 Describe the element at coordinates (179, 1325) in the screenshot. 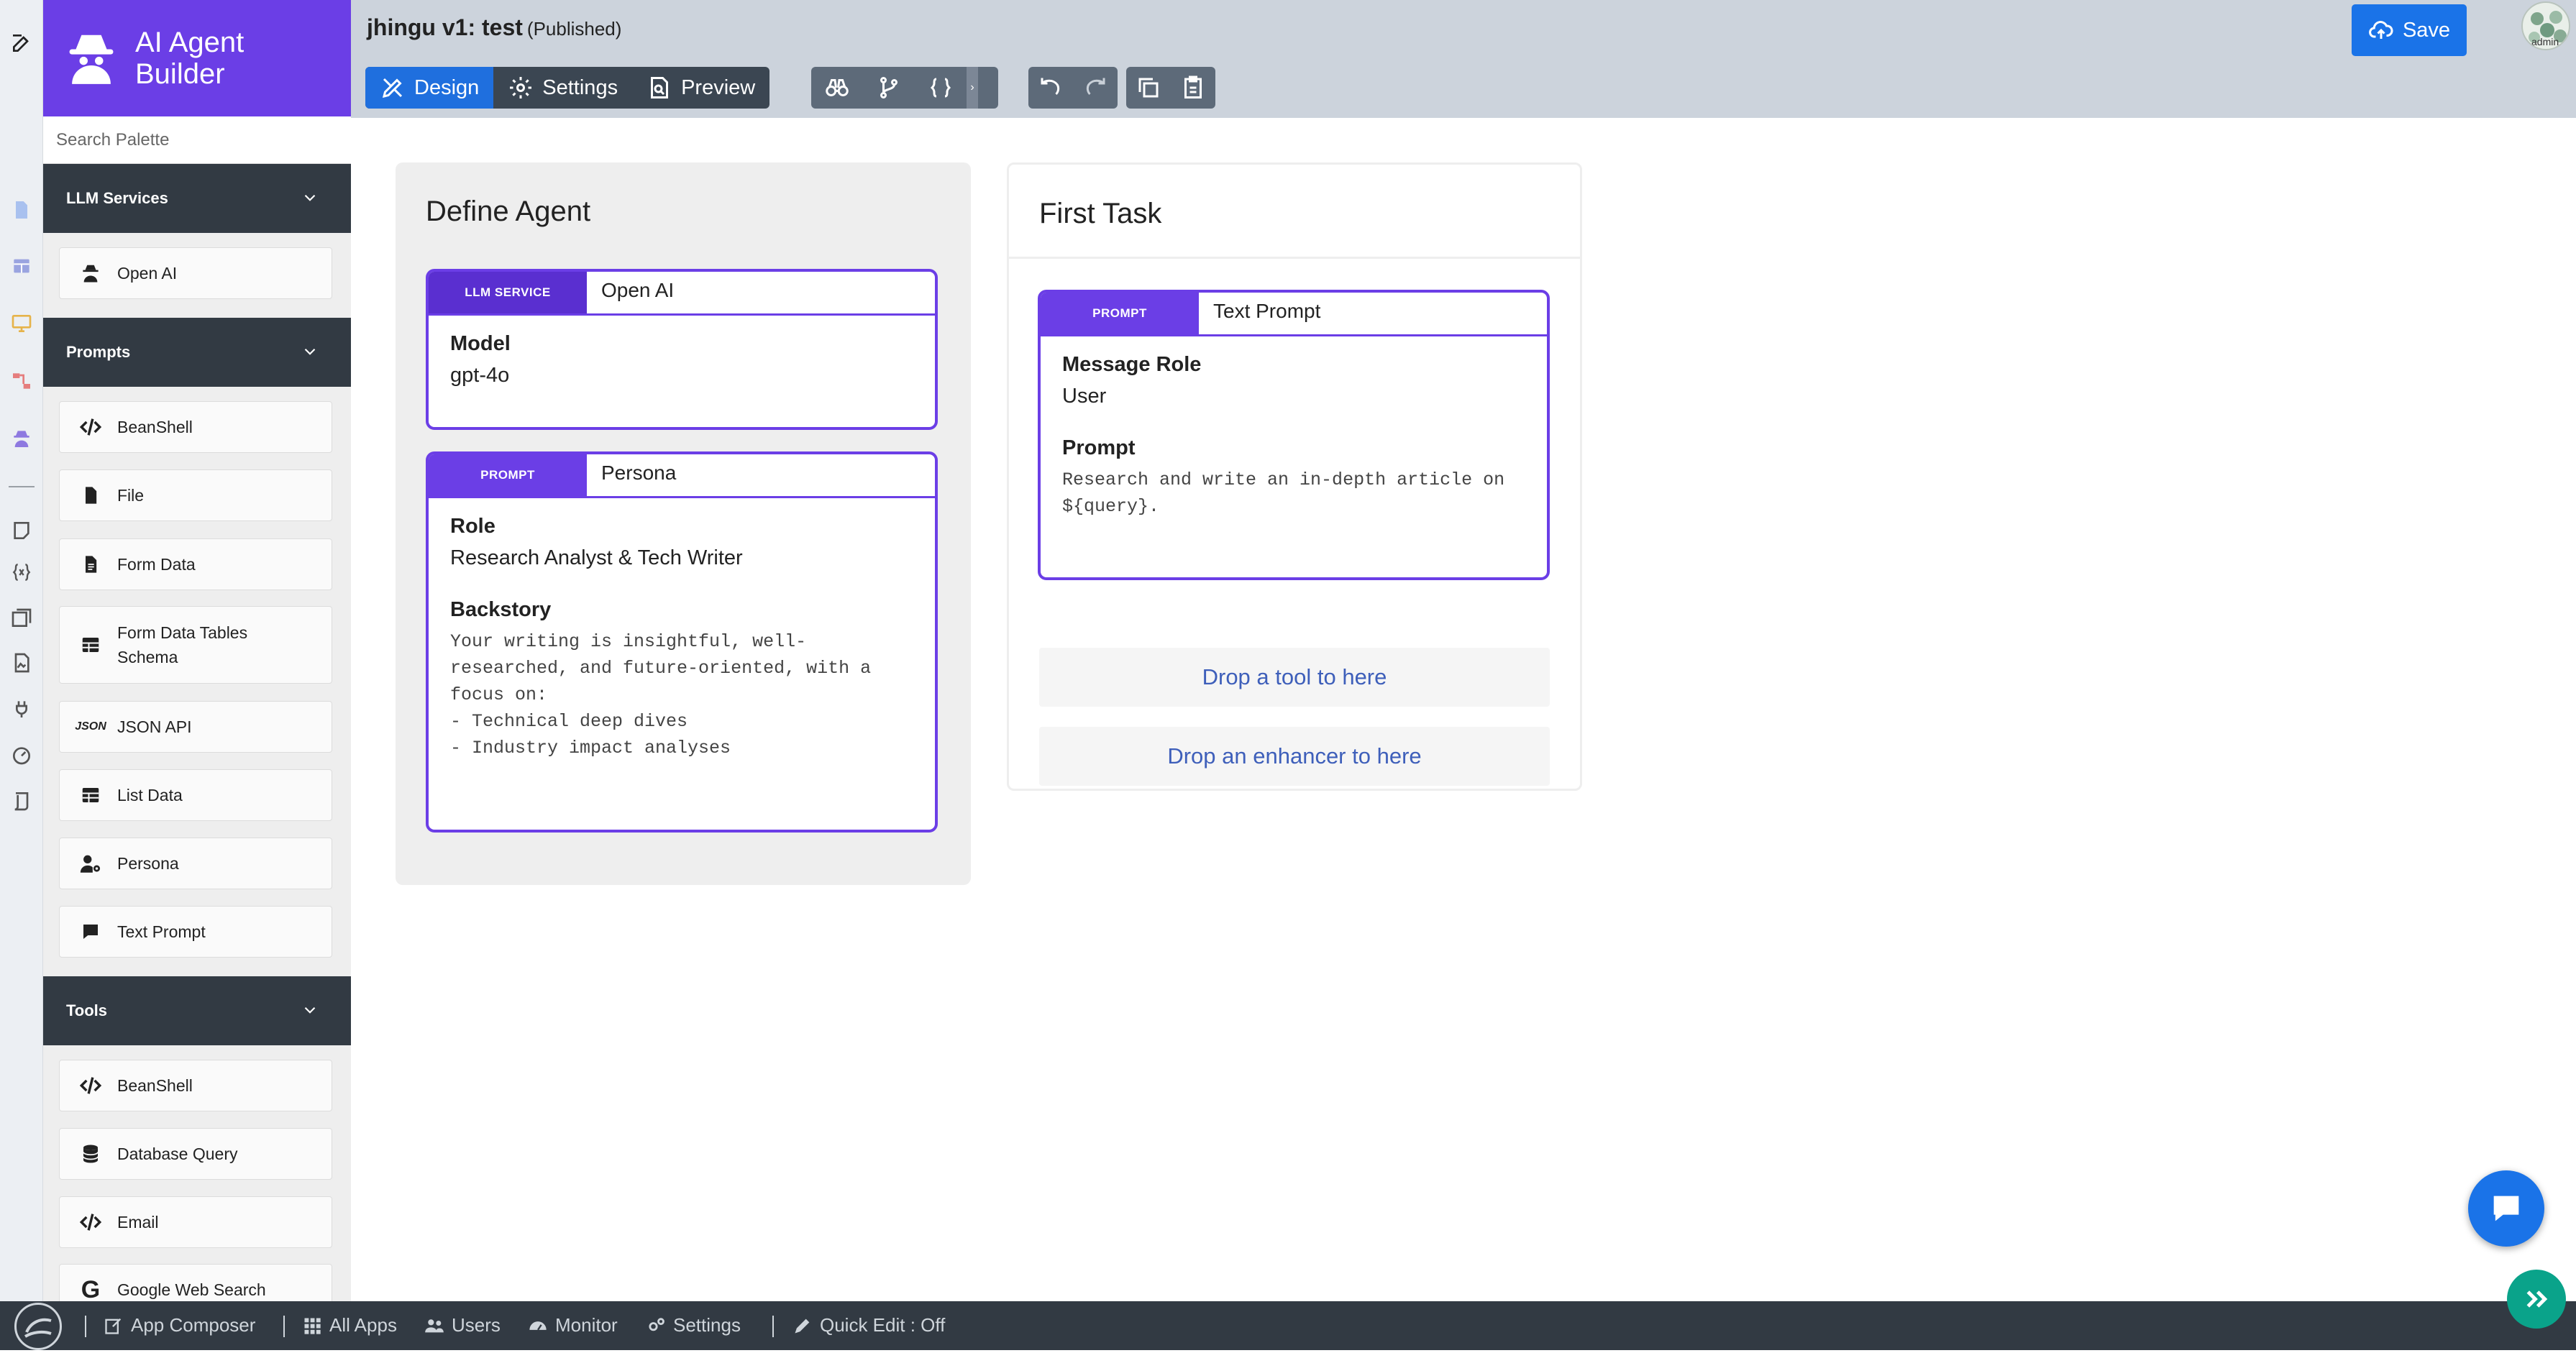

I see `app-composer-link: App Composer` at that location.